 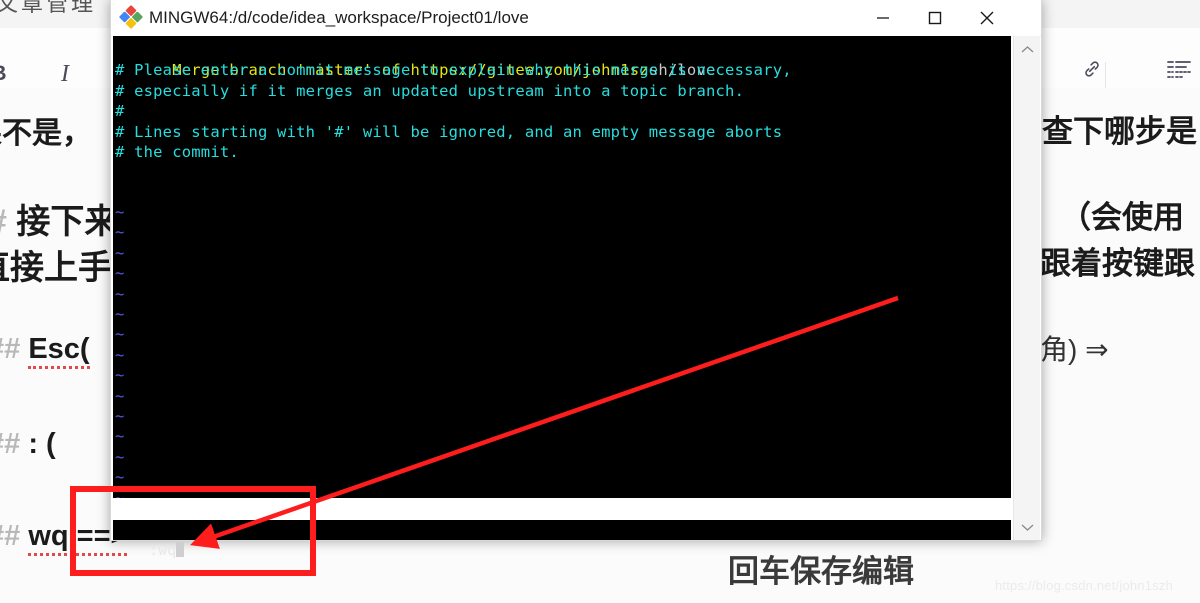 I want to click on md-line-0: 果不是，, so click(x=46, y=130).